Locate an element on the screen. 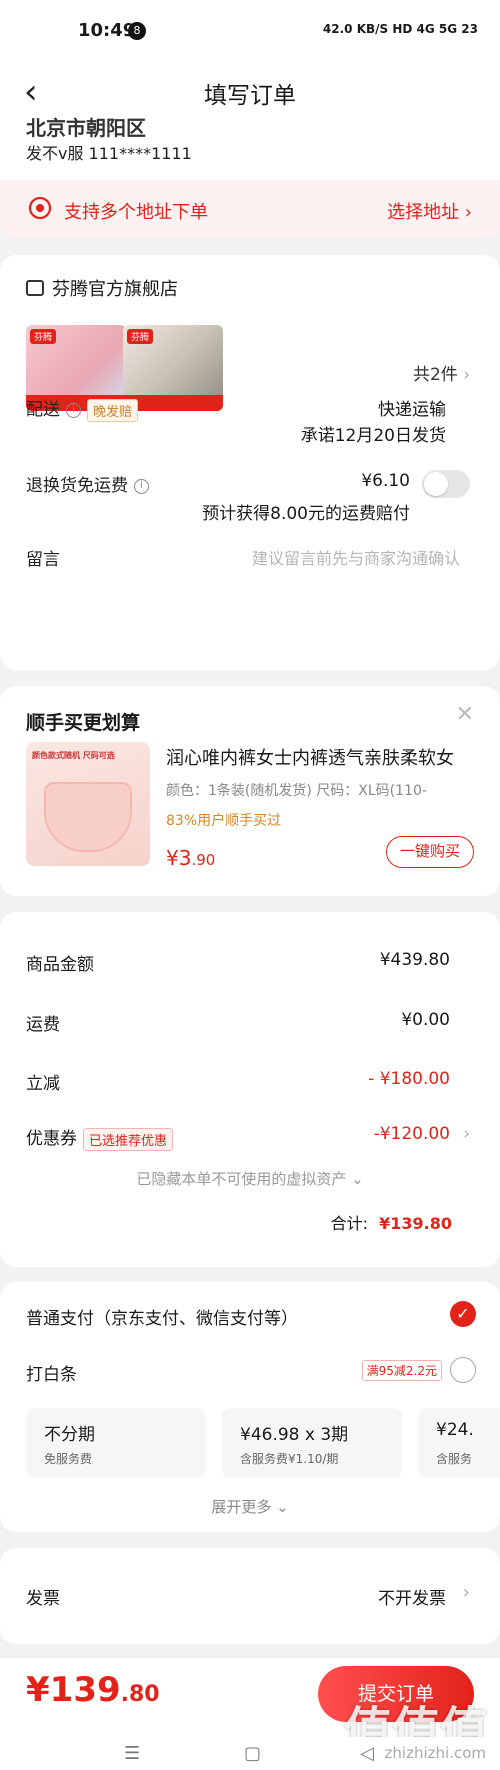 Image resolution: width=500 pixels, height=1770 pixels. freight-value: ¥0.00 is located at coordinates (425, 1020).